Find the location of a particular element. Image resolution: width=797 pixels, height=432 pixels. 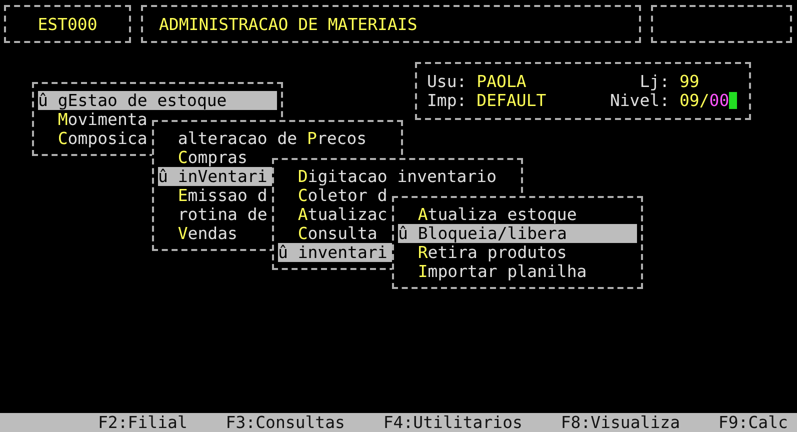

program-code: EST000 is located at coordinates (67, 24).